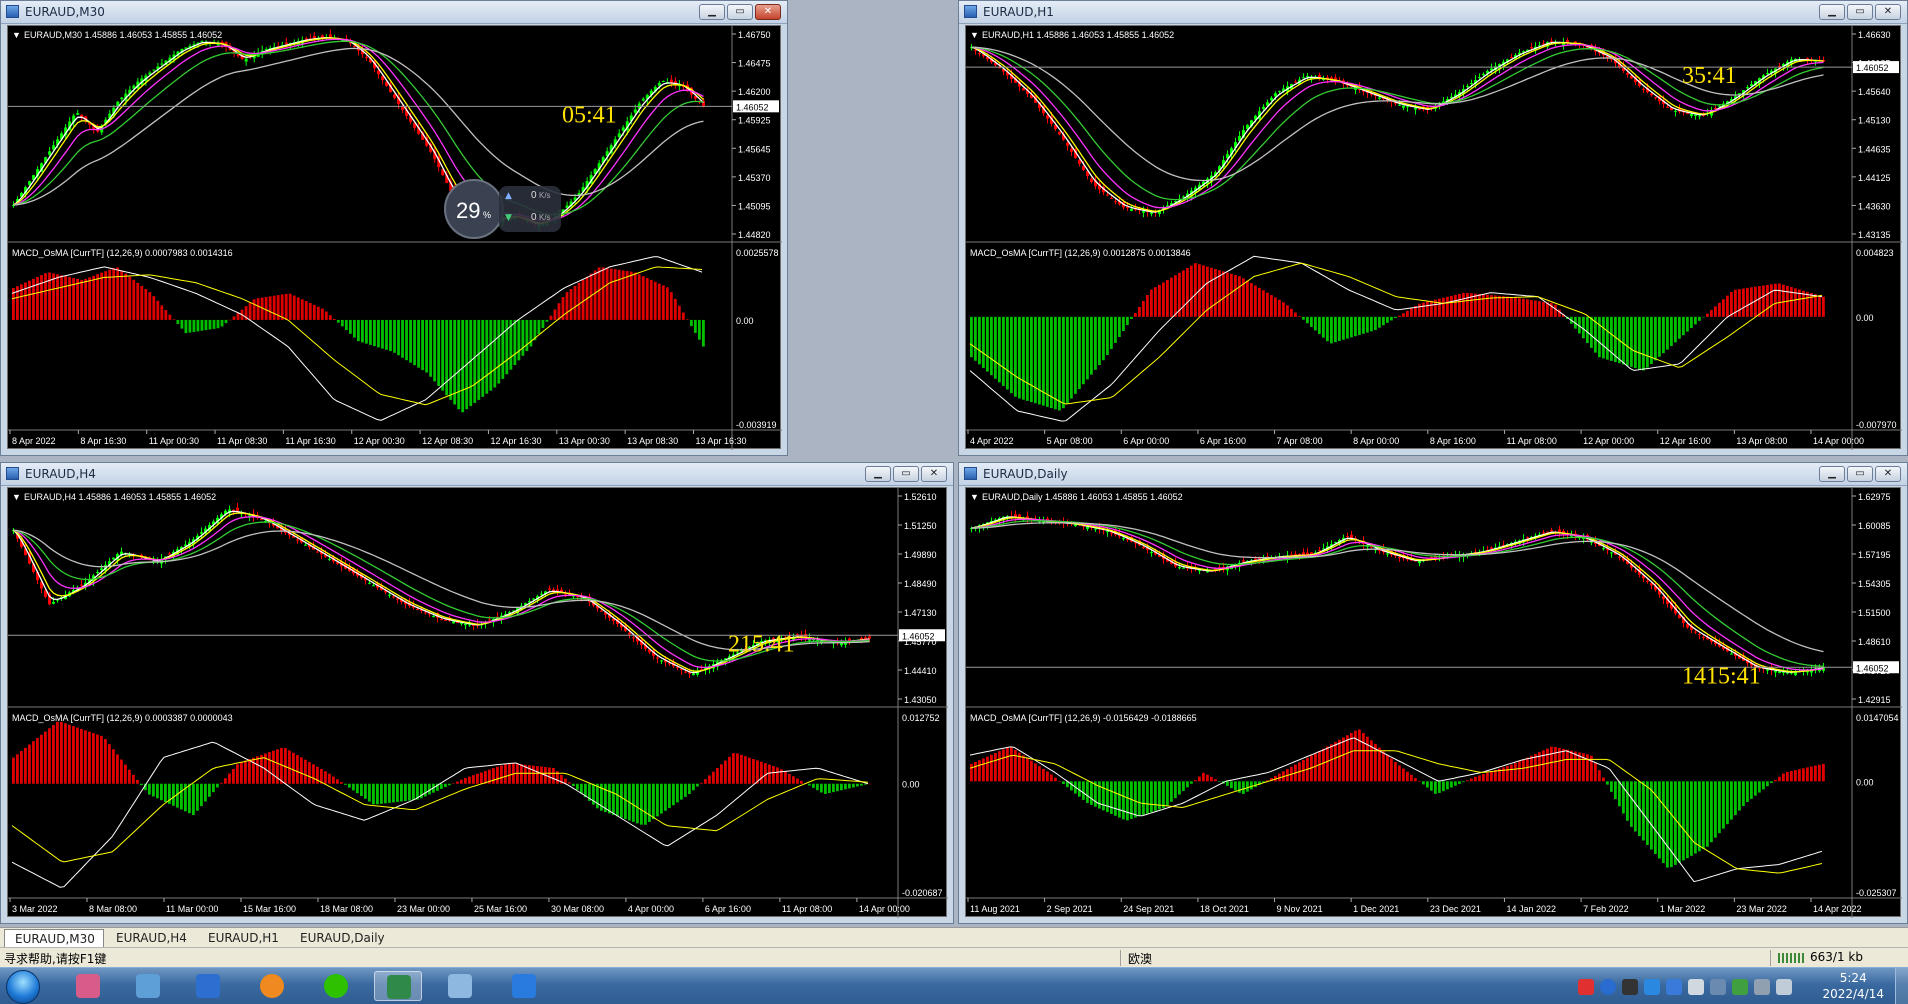 The image size is (1908, 1004). I want to click on network-speed-widget: 29 % ▲ 0 K/s ▼ 0 K/s, so click(503, 209).